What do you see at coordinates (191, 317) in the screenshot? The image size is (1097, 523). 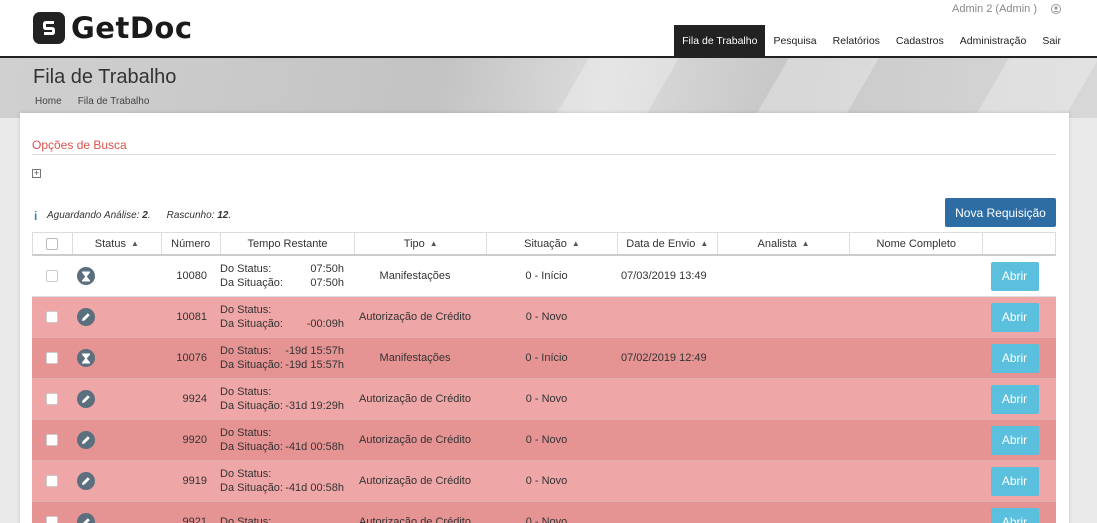 I see `numero-cell: 10081` at bounding box center [191, 317].